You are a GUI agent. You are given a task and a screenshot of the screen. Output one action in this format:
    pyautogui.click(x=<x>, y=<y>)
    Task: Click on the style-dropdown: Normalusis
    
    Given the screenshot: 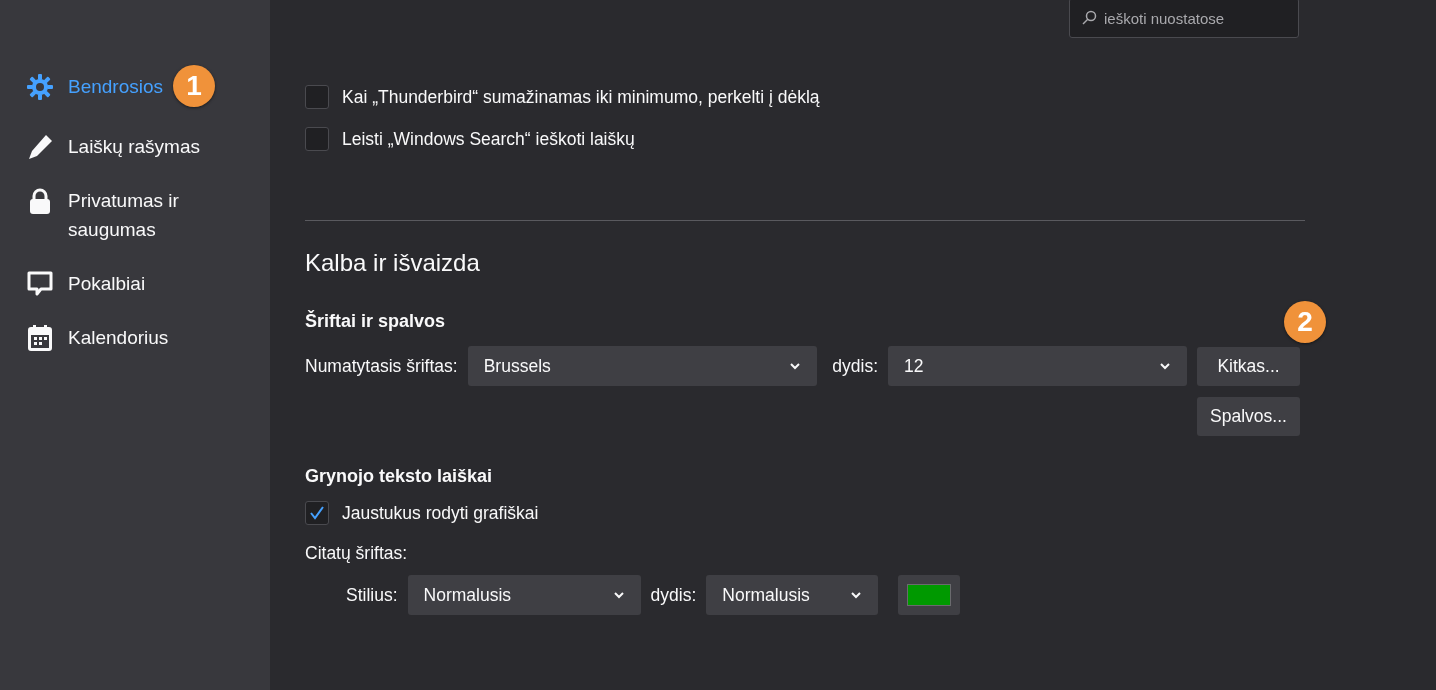 What is the action you would take?
    pyautogui.click(x=524, y=595)
    